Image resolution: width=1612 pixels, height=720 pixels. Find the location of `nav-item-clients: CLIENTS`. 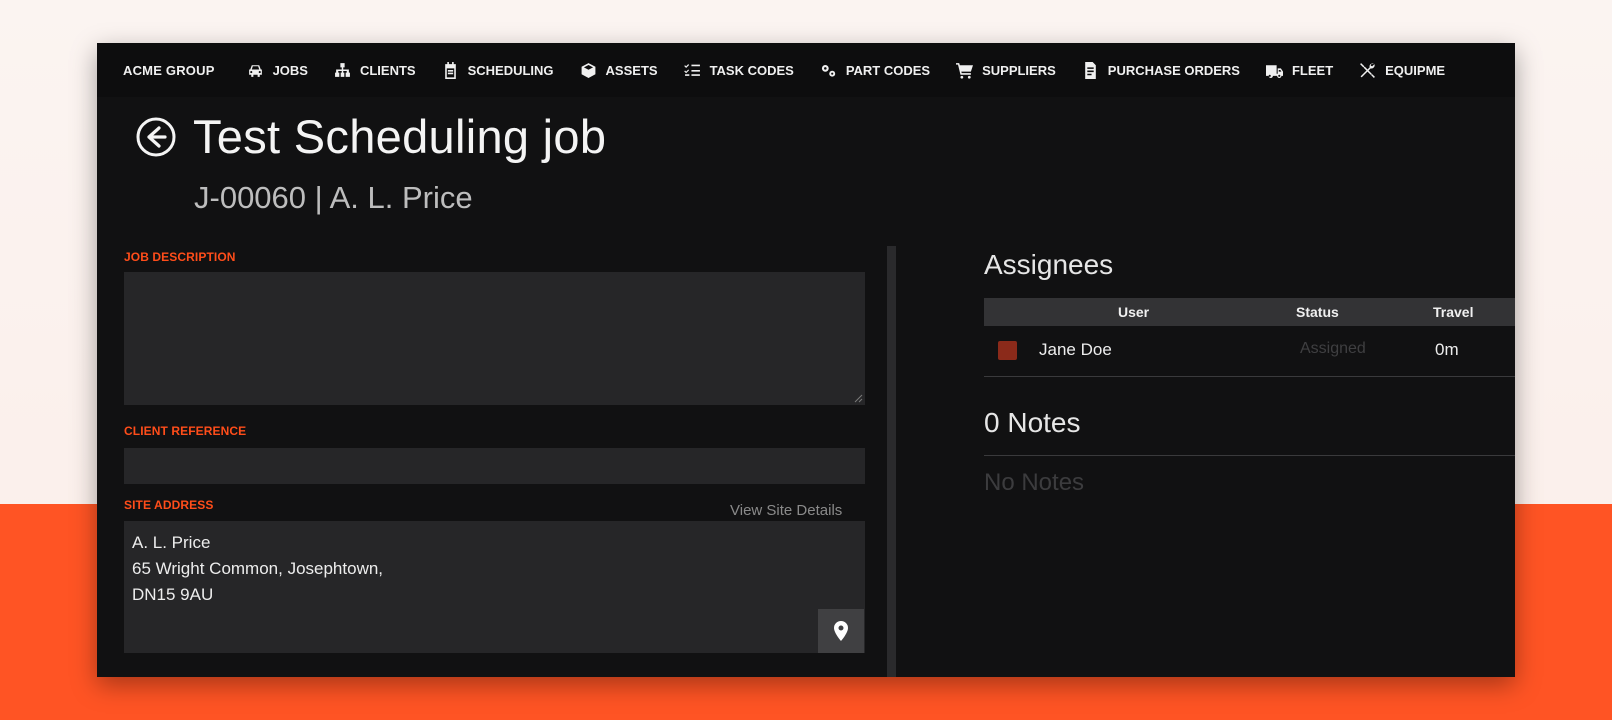

nav-item-clients: CLIENTS is located at coordinates (375, 70).